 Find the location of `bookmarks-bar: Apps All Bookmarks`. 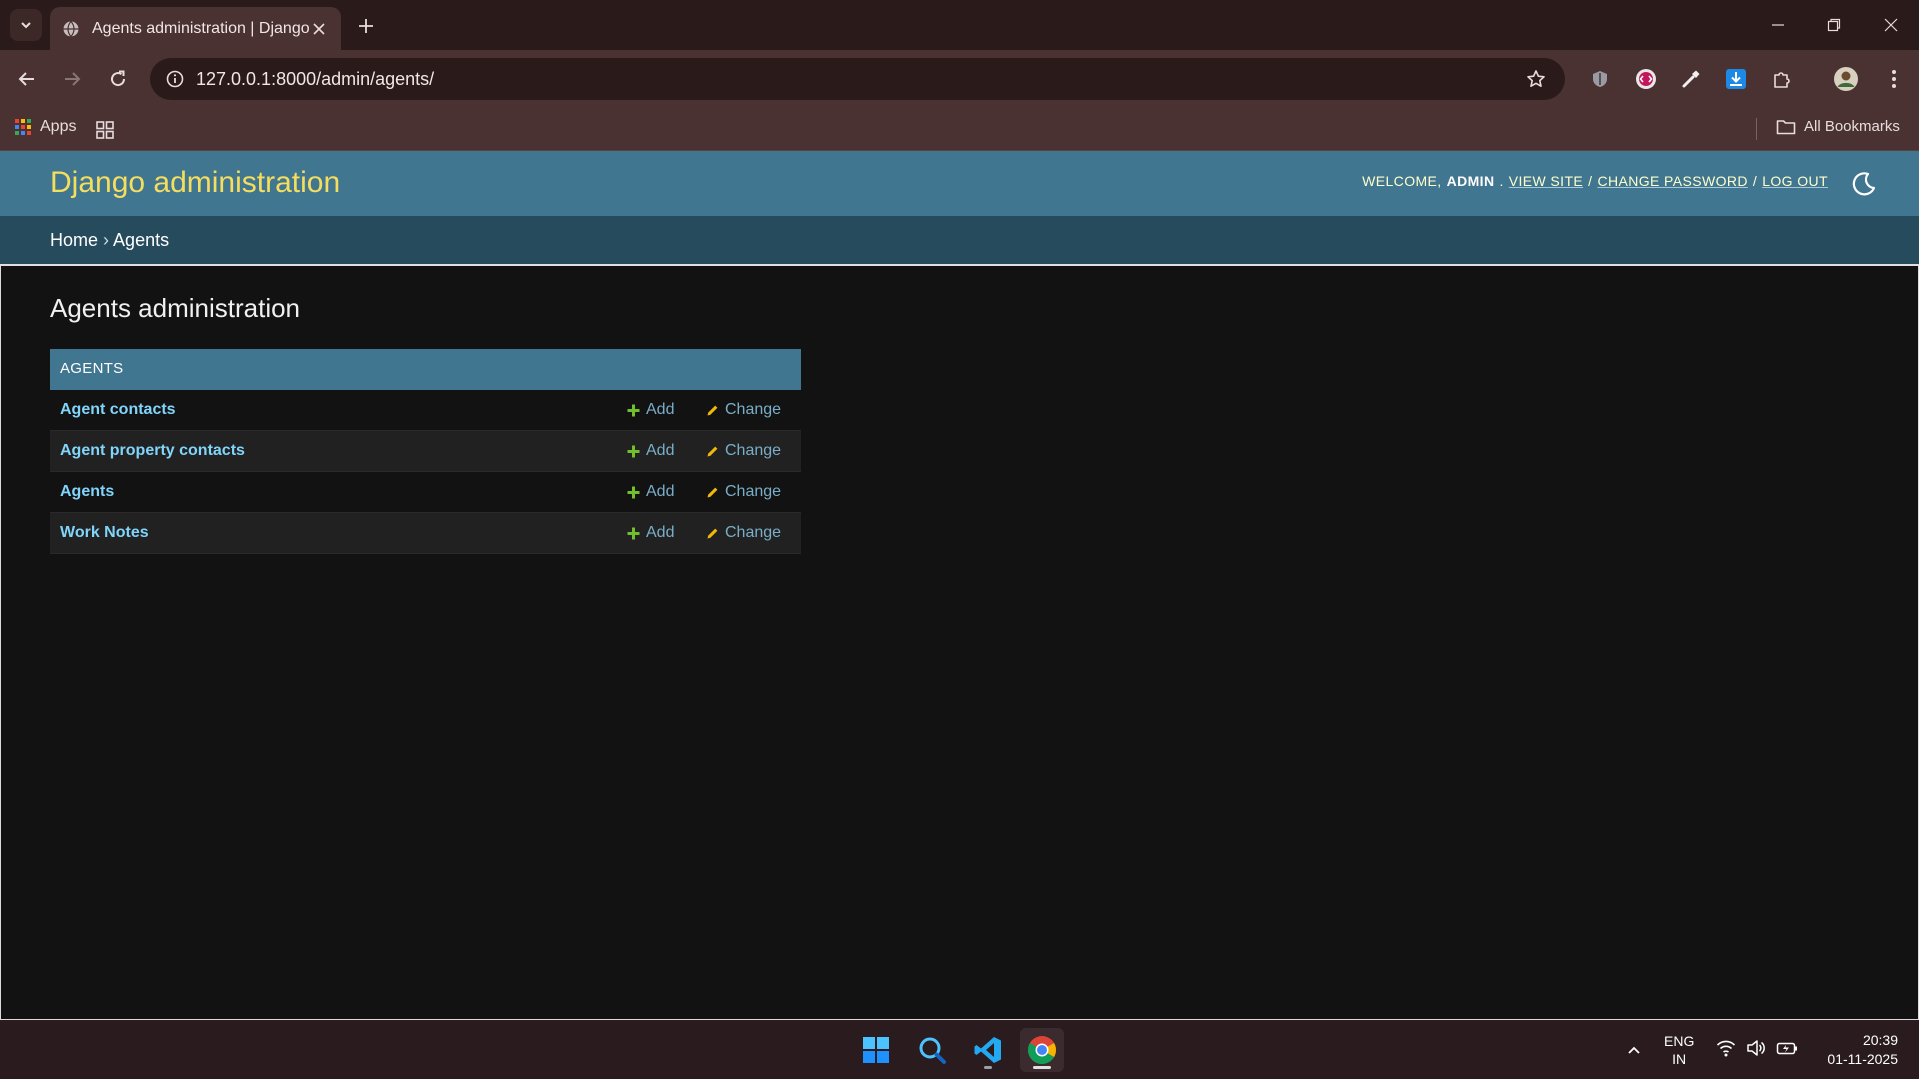

bookmarks-bar: Apps All Bookmarks is located at coordinates (959, 129).